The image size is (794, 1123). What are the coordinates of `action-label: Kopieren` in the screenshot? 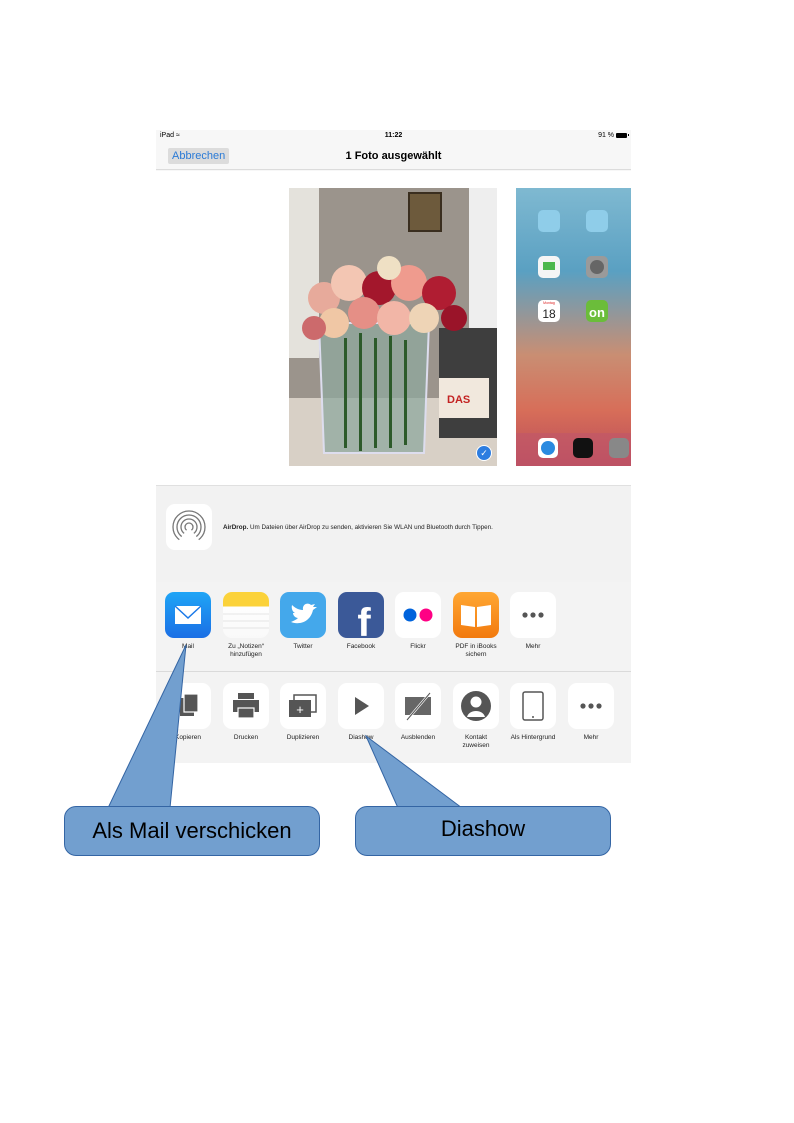 It's located at (188, 737).